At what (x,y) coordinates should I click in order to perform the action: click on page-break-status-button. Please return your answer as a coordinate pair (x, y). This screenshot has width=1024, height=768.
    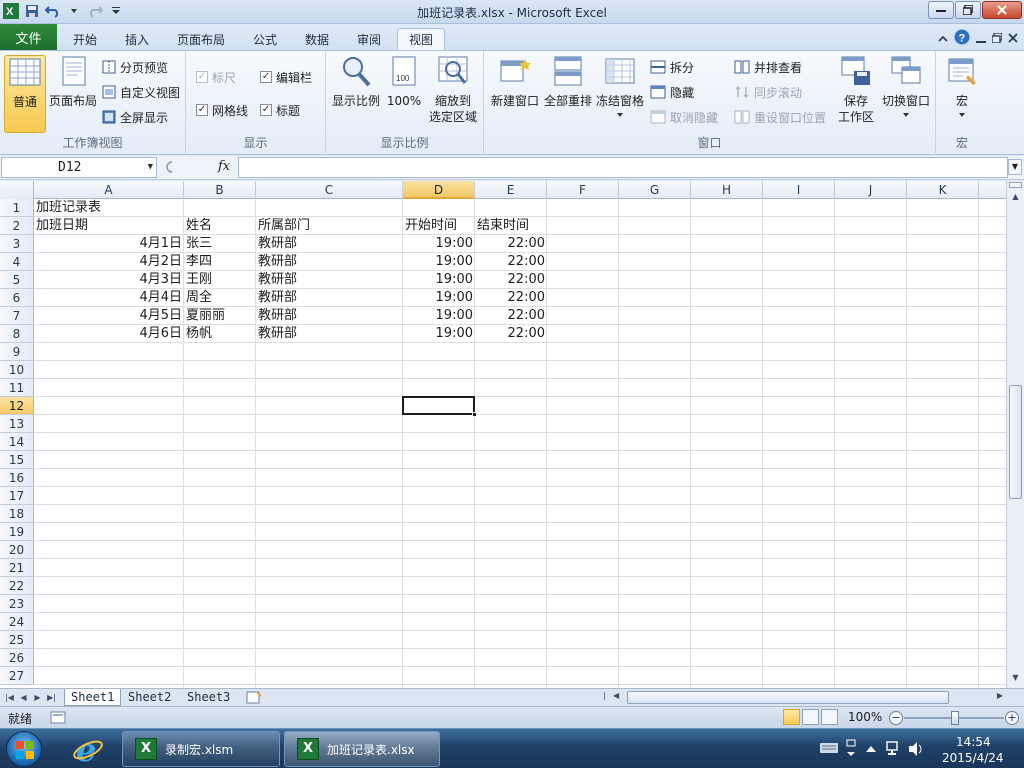
    Looking at the image, I should click on (829, 717).